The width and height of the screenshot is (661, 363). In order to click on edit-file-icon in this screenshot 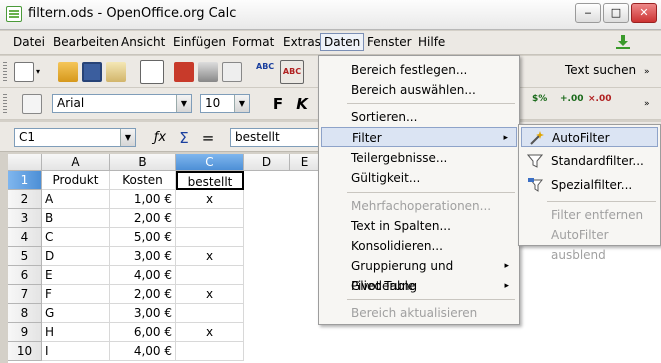, I will do `click(152, 72)`.